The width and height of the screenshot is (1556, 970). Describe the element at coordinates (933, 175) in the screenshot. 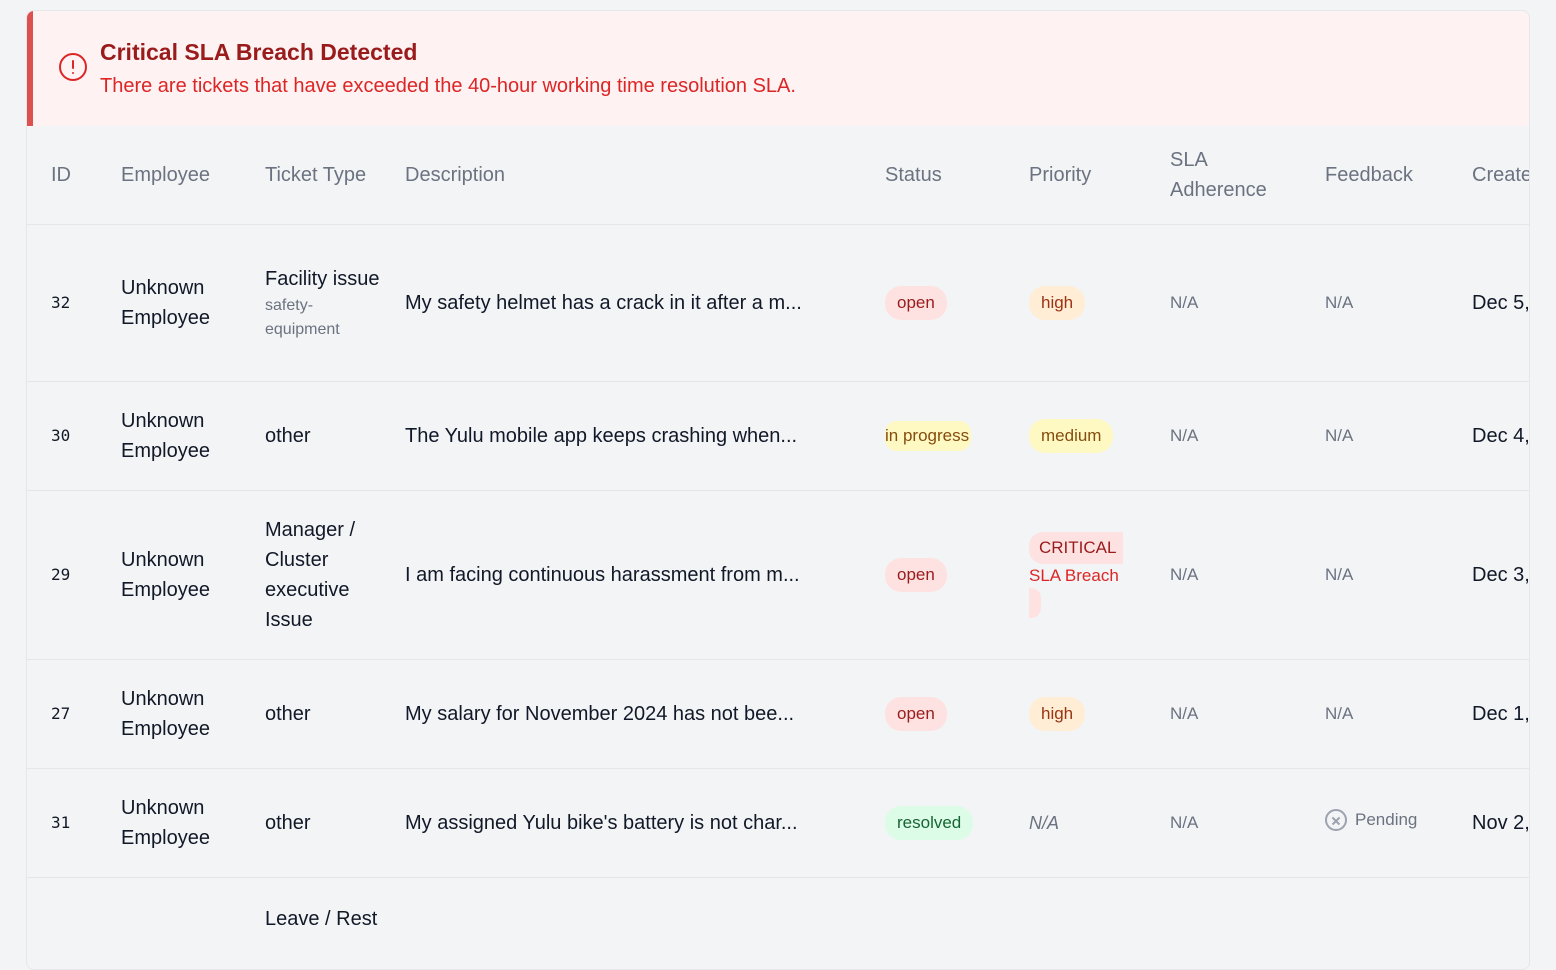

I see `header-status: Status` at that location.